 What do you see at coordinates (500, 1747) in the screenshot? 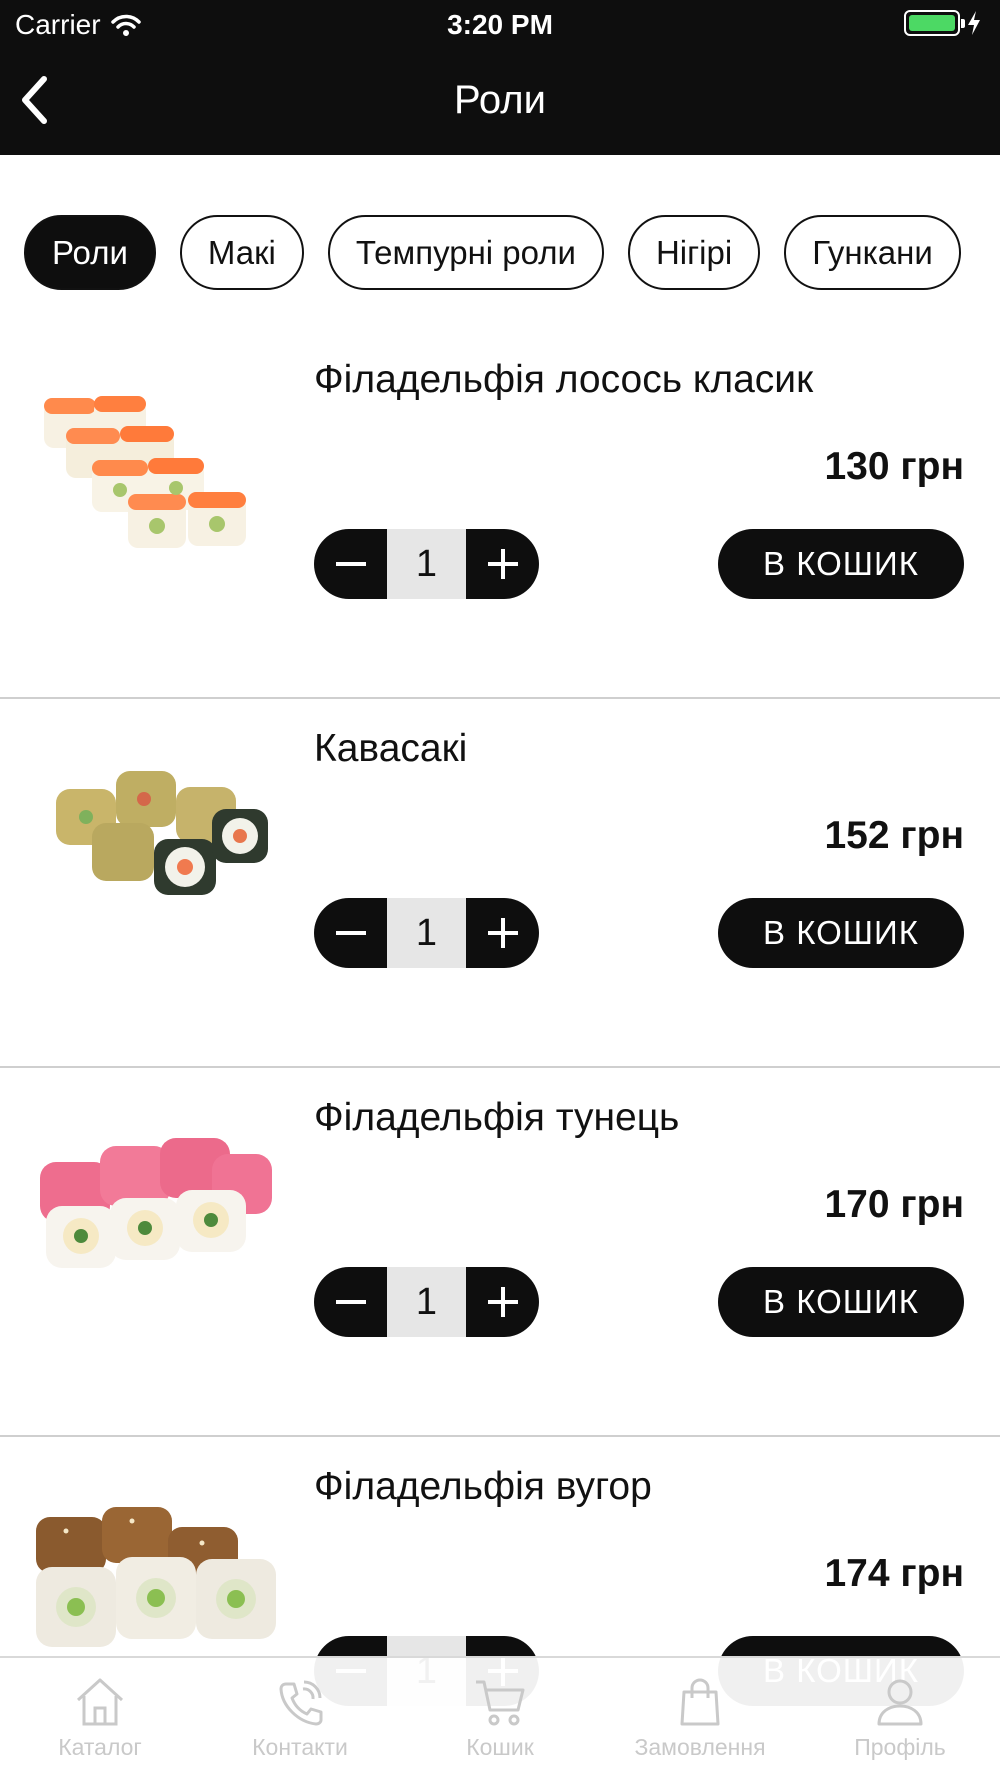
I see `tab-label: Кошик` at bounding box center [500, 1747].